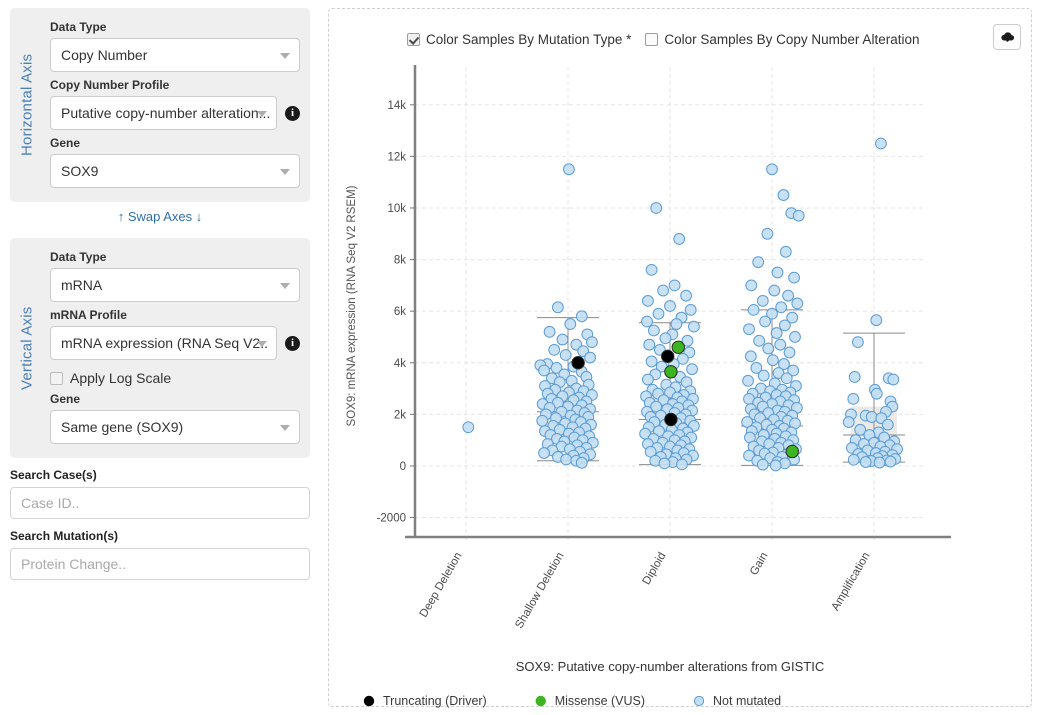  What do you see at coordinates (396, 106) in the screenshot?
I see `svg-text: 14k` at bounding box center [396, 106].